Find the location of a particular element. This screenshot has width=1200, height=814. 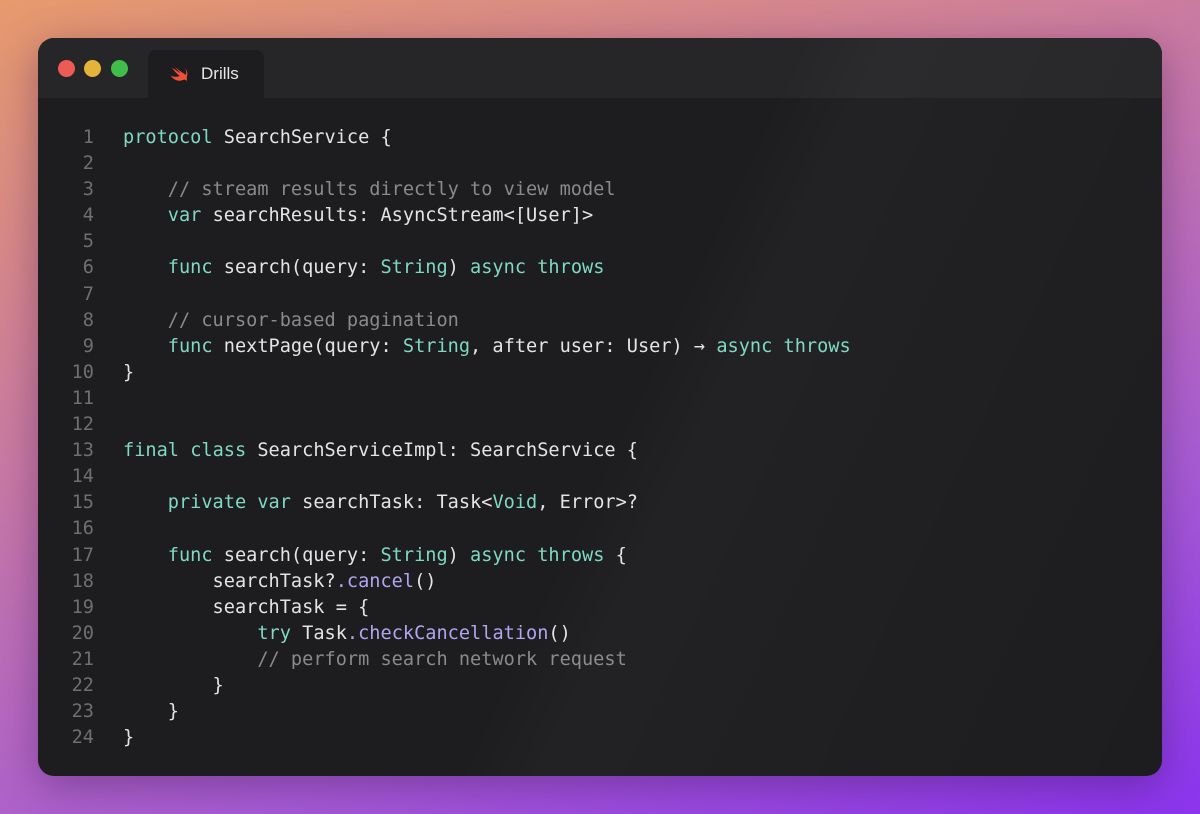

close-window-button is located at coordinates (66, 68).